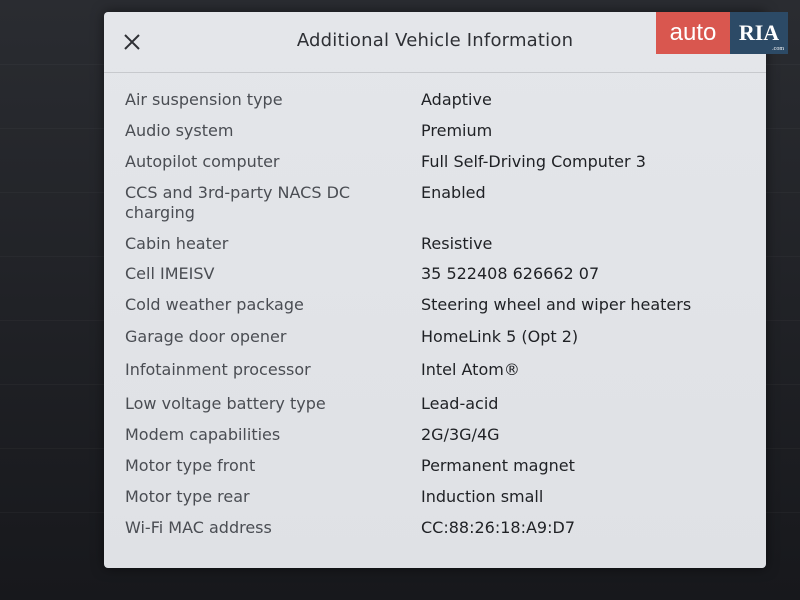 This screenshot has width=800, height=600. What do you see at coordinates (457, 130) in the screenshot?
I see `spec-value: Premium` at bounding box center [457, 130].